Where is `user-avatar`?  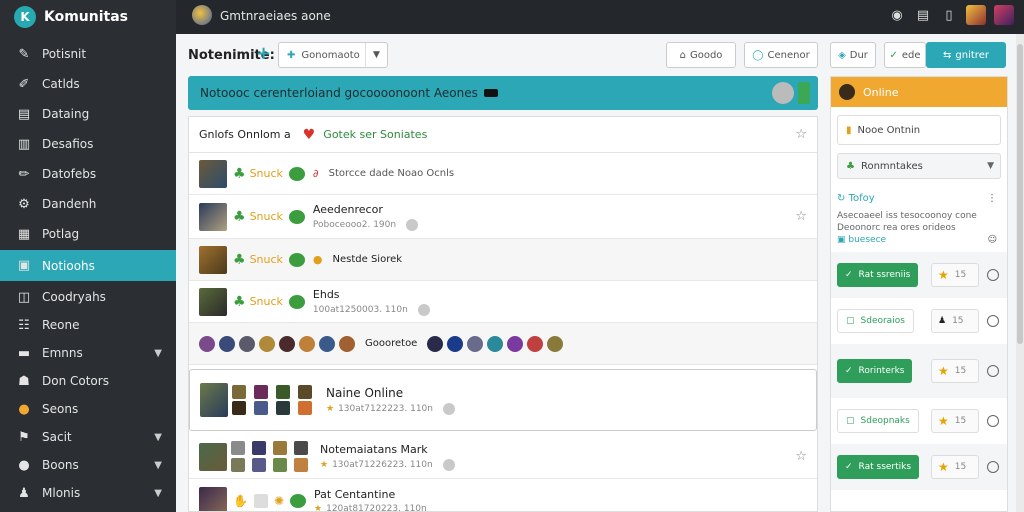
user-avatar is located at coordinates (976, 15).